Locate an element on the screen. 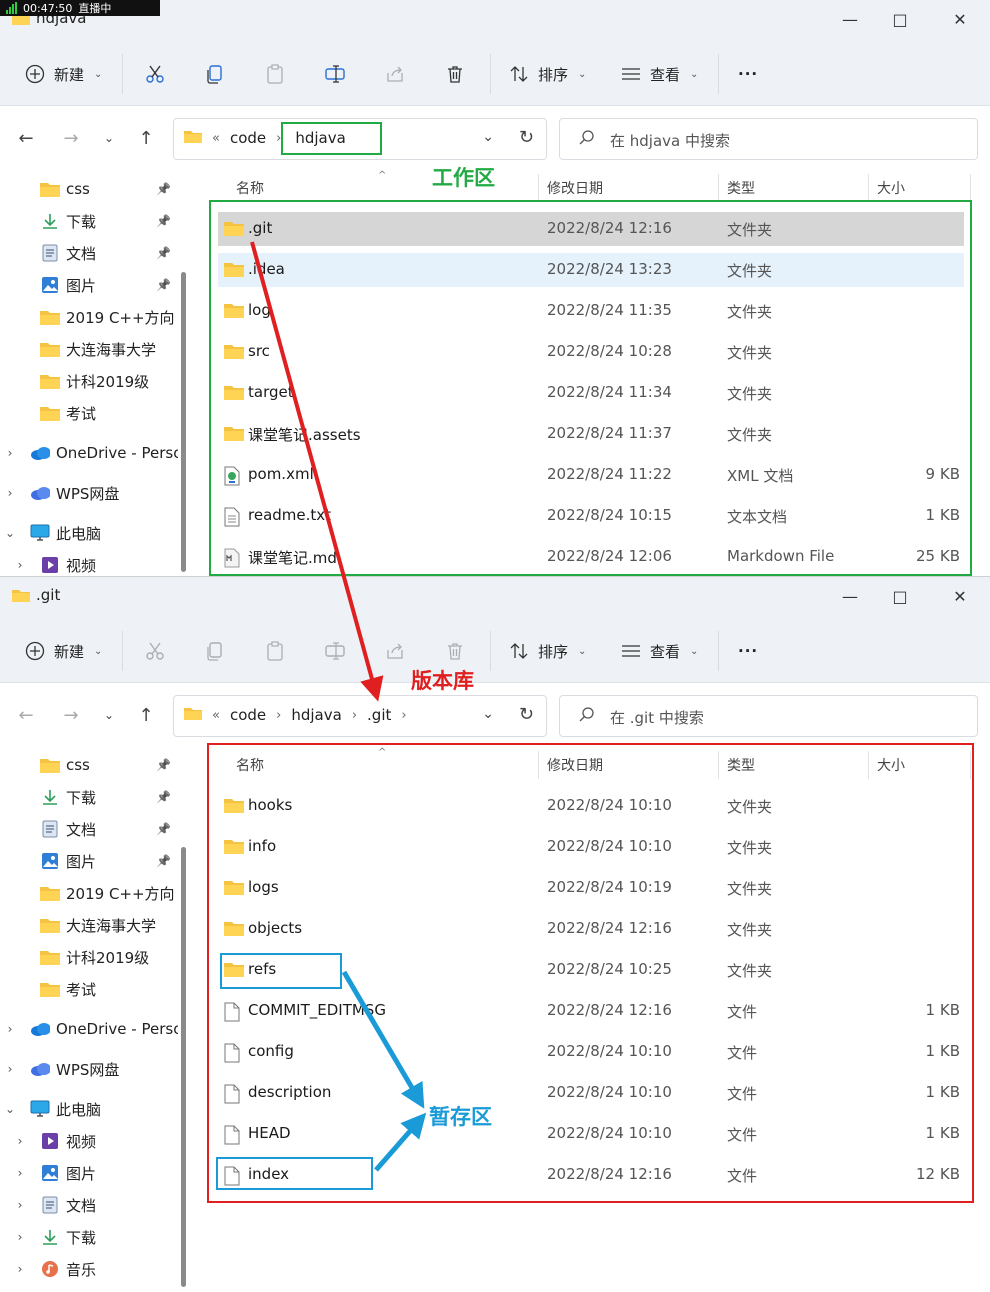 This screenshot has height=1292, width=990. sidebar-item-下载: › 下载 is located at coordinates (89, 1237).